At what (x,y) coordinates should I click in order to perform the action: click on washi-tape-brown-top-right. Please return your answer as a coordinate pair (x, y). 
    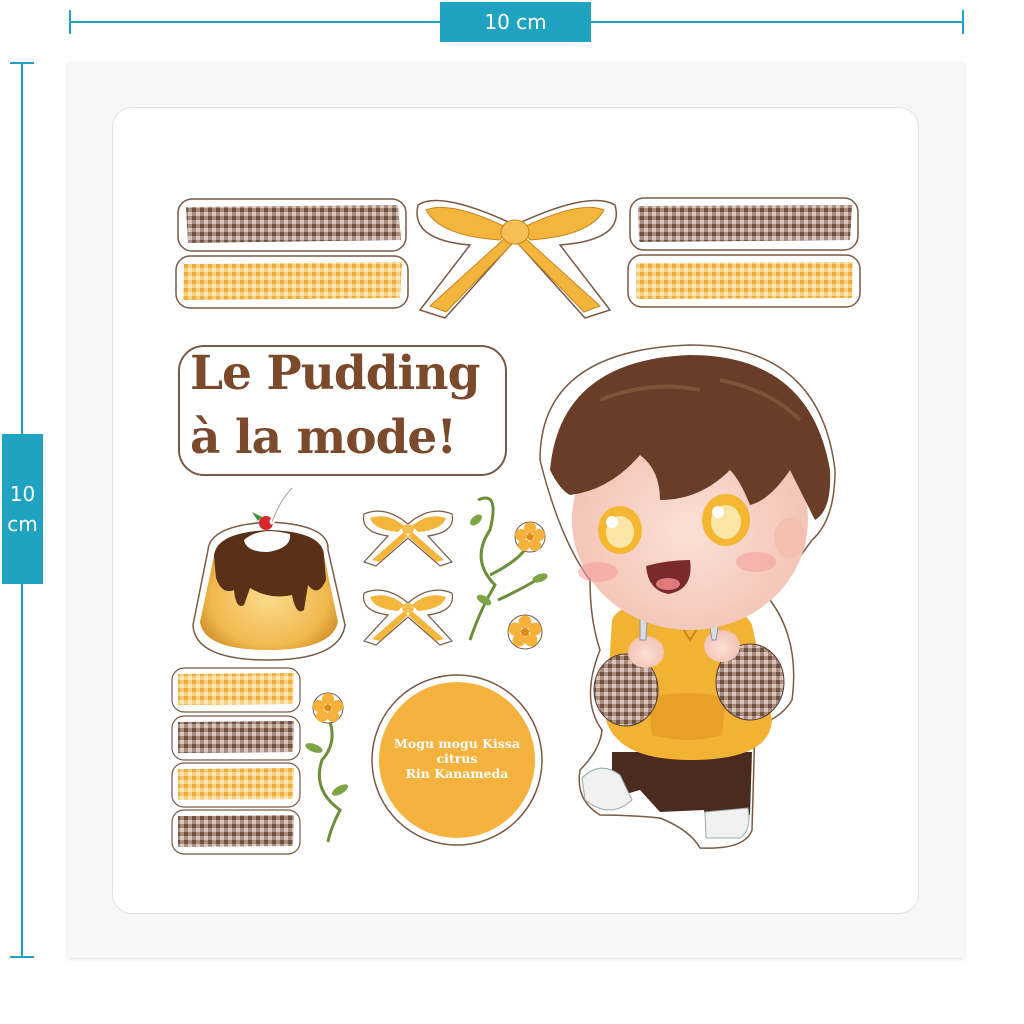
    Looking at the image, I should click on (744, 224).